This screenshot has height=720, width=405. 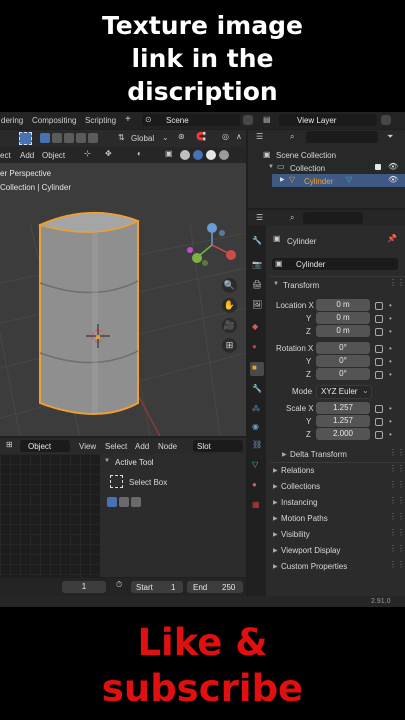 What do you see at coordinates (390, 137) in the screenshot?
I see `filter-icon: ⏷` at bounding box center [390, 137].